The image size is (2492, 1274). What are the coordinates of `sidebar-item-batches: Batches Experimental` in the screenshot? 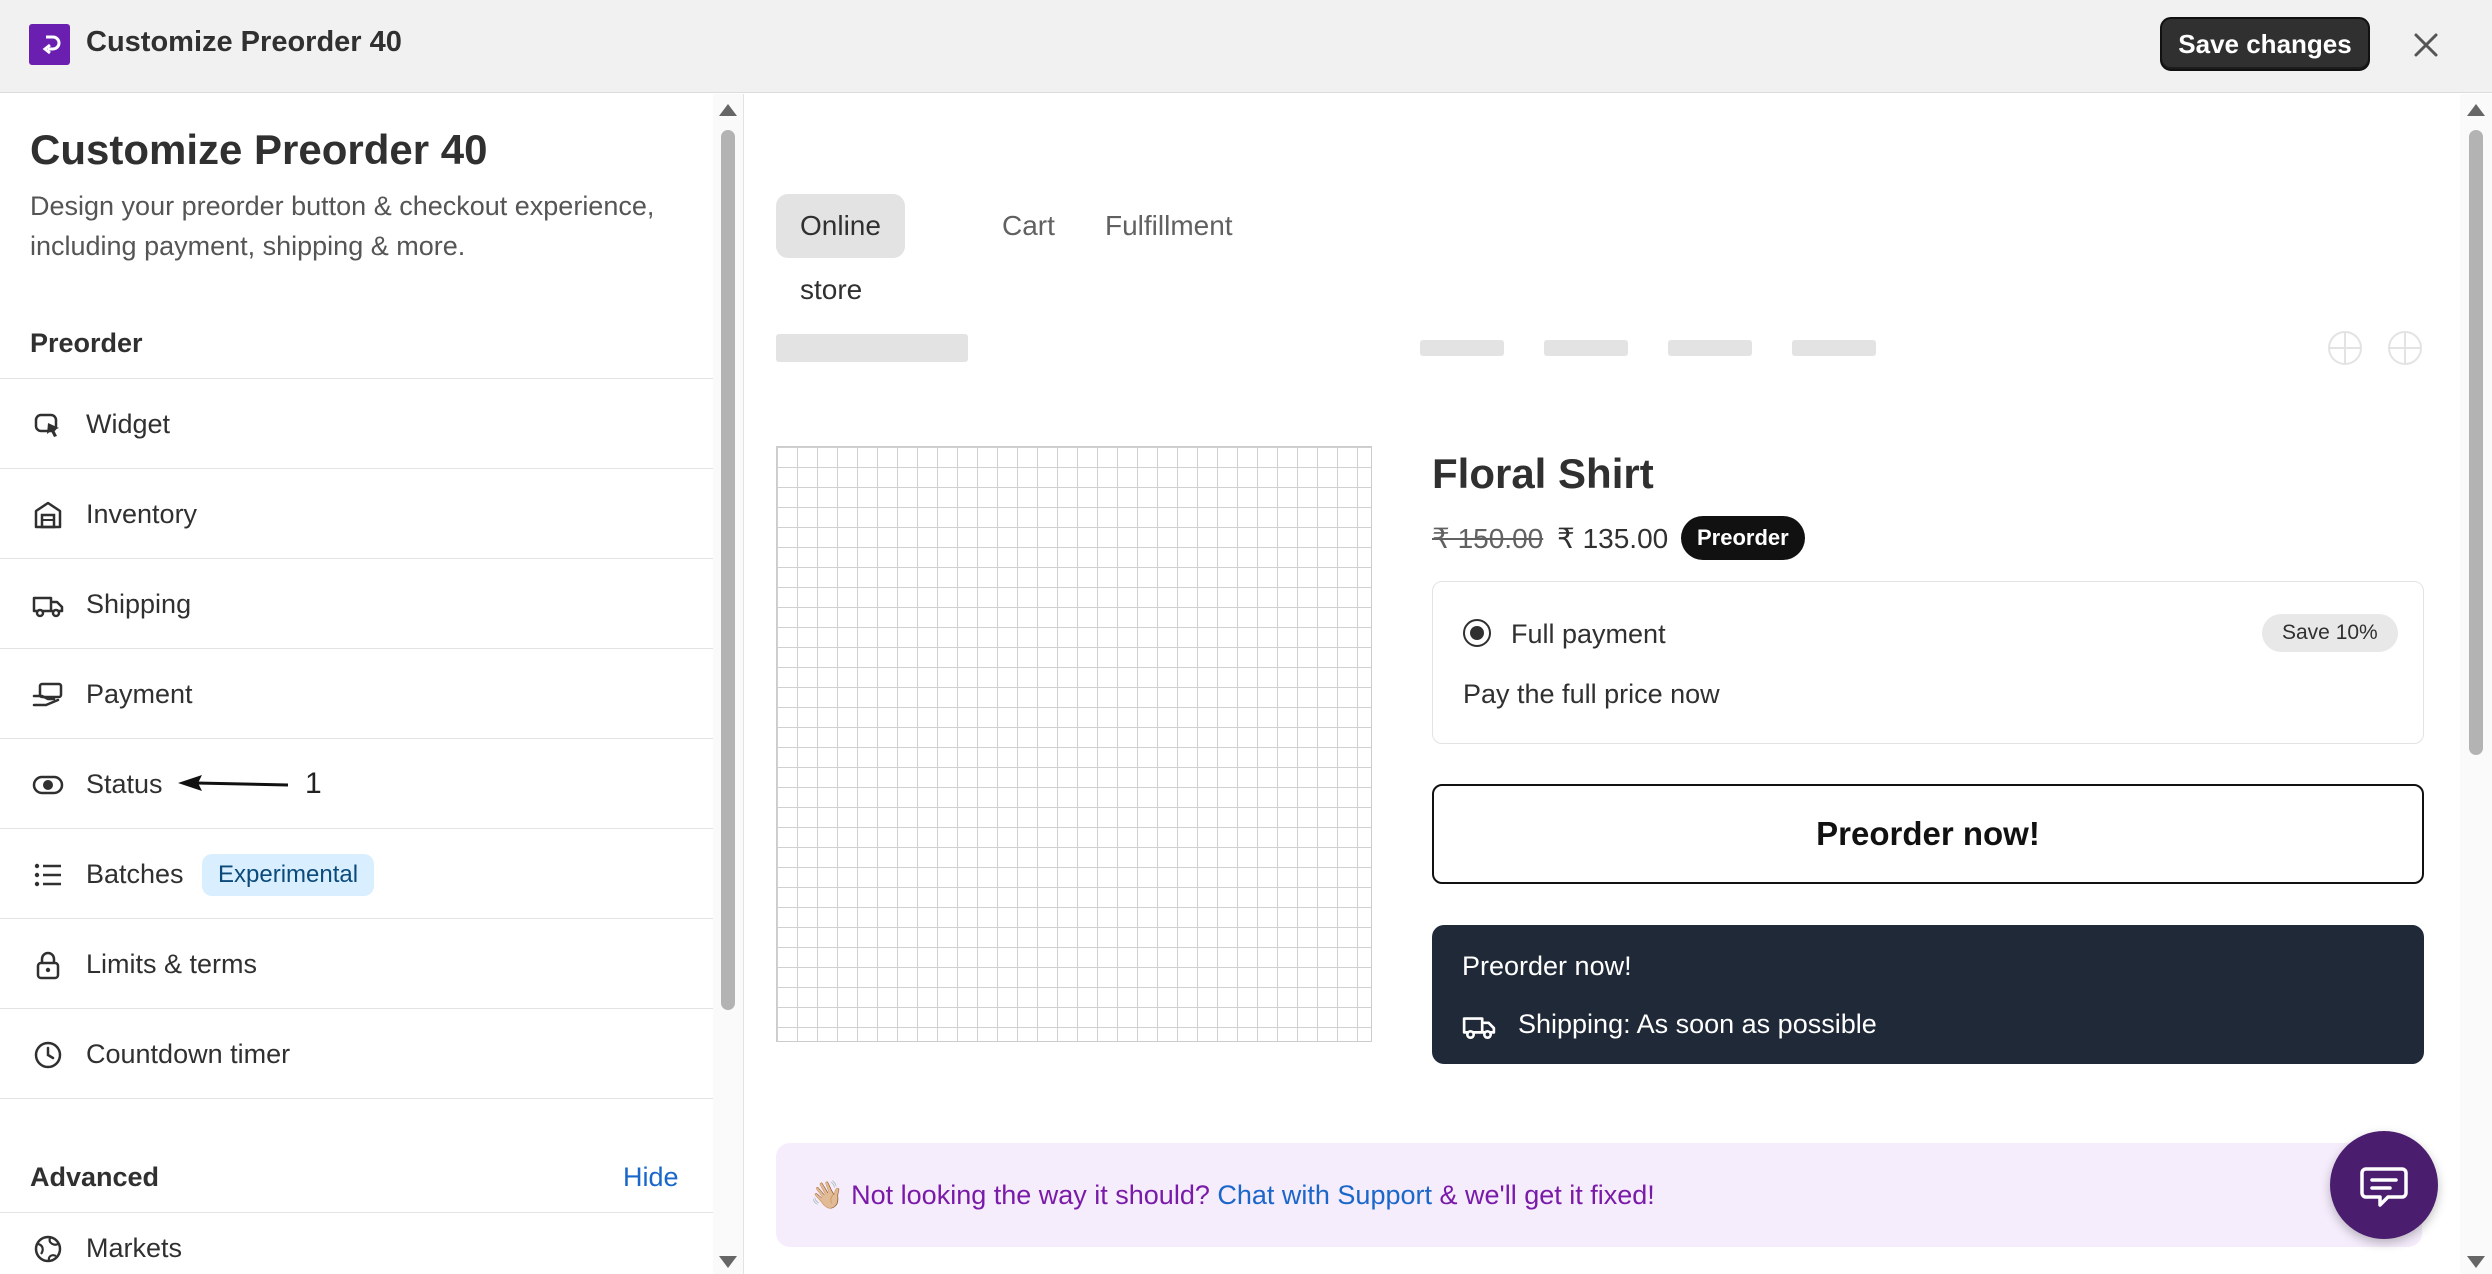 It's located at (356, 873).